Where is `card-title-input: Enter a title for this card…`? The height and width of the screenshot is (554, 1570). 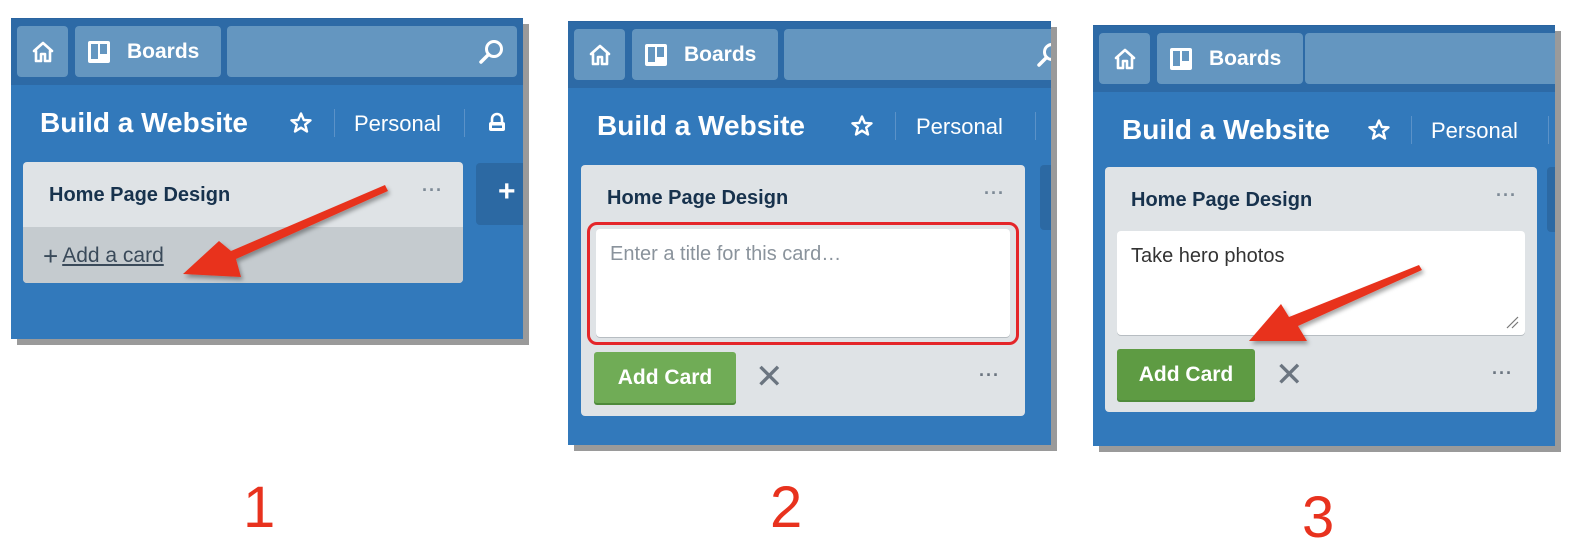
card-title-input: Enter a title for this card… is located at coordinates (803, 283).